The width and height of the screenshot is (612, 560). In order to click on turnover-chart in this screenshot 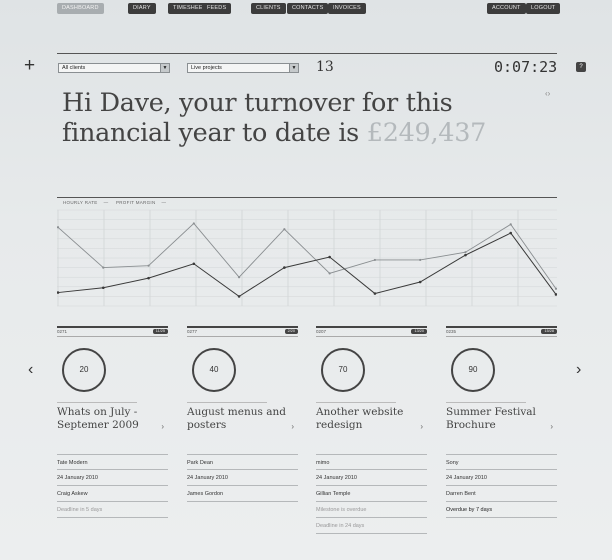, I will do `click(307, 258)`.